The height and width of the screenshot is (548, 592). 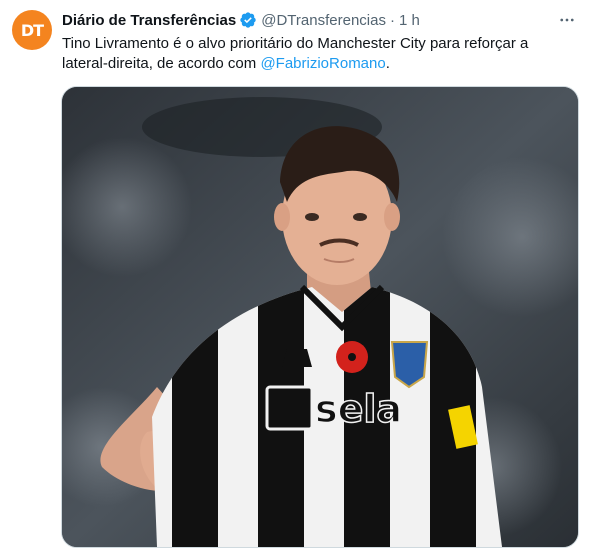 What do you see at coordinates (323, 20) in the screenshot?
I see `author-handle: @DTransferencias` at bounding box center [323, 20].